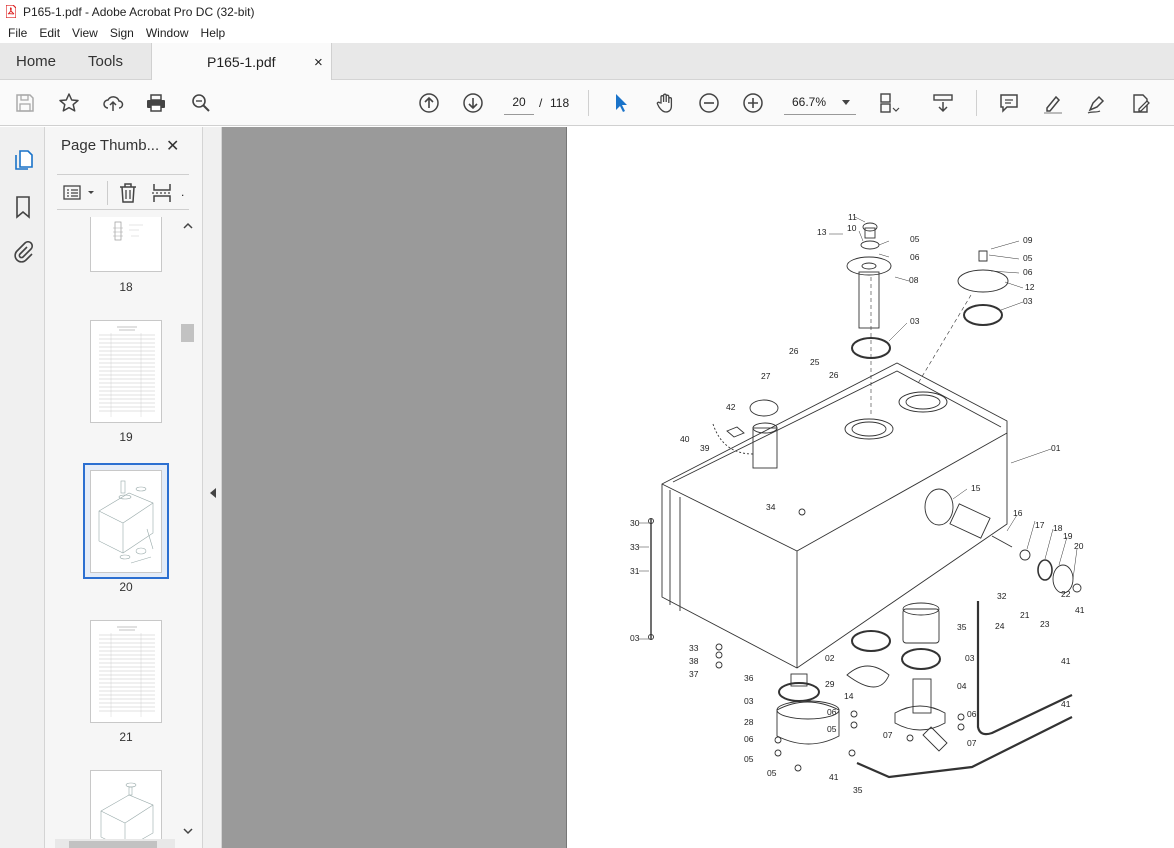 The image size is (1174, 848). What do you see at coordinates (11, 11) in the screenshot?
I see `pdf-file-icon` at bounding box center [11, 11].